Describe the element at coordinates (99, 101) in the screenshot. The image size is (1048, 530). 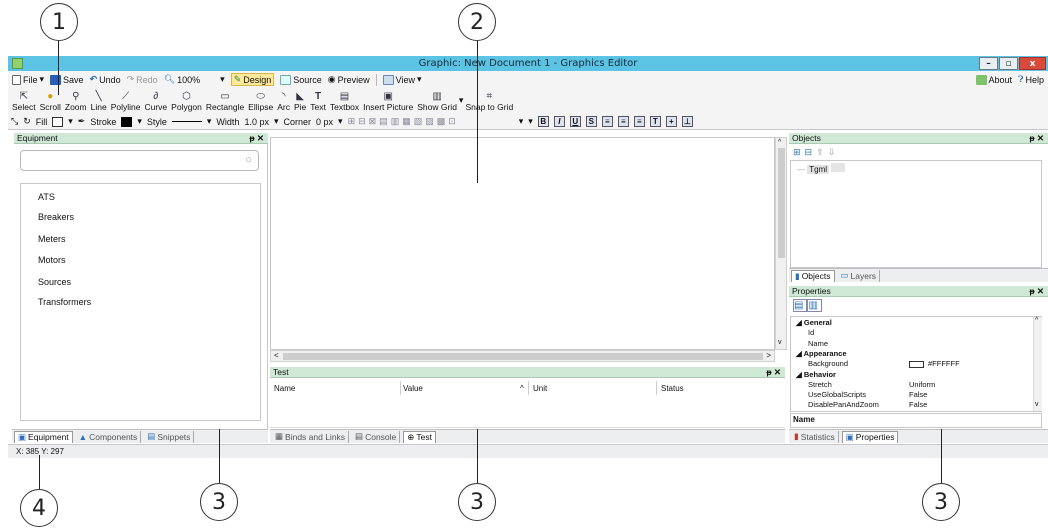
I see `tool-line: ╲ Line` at that location.